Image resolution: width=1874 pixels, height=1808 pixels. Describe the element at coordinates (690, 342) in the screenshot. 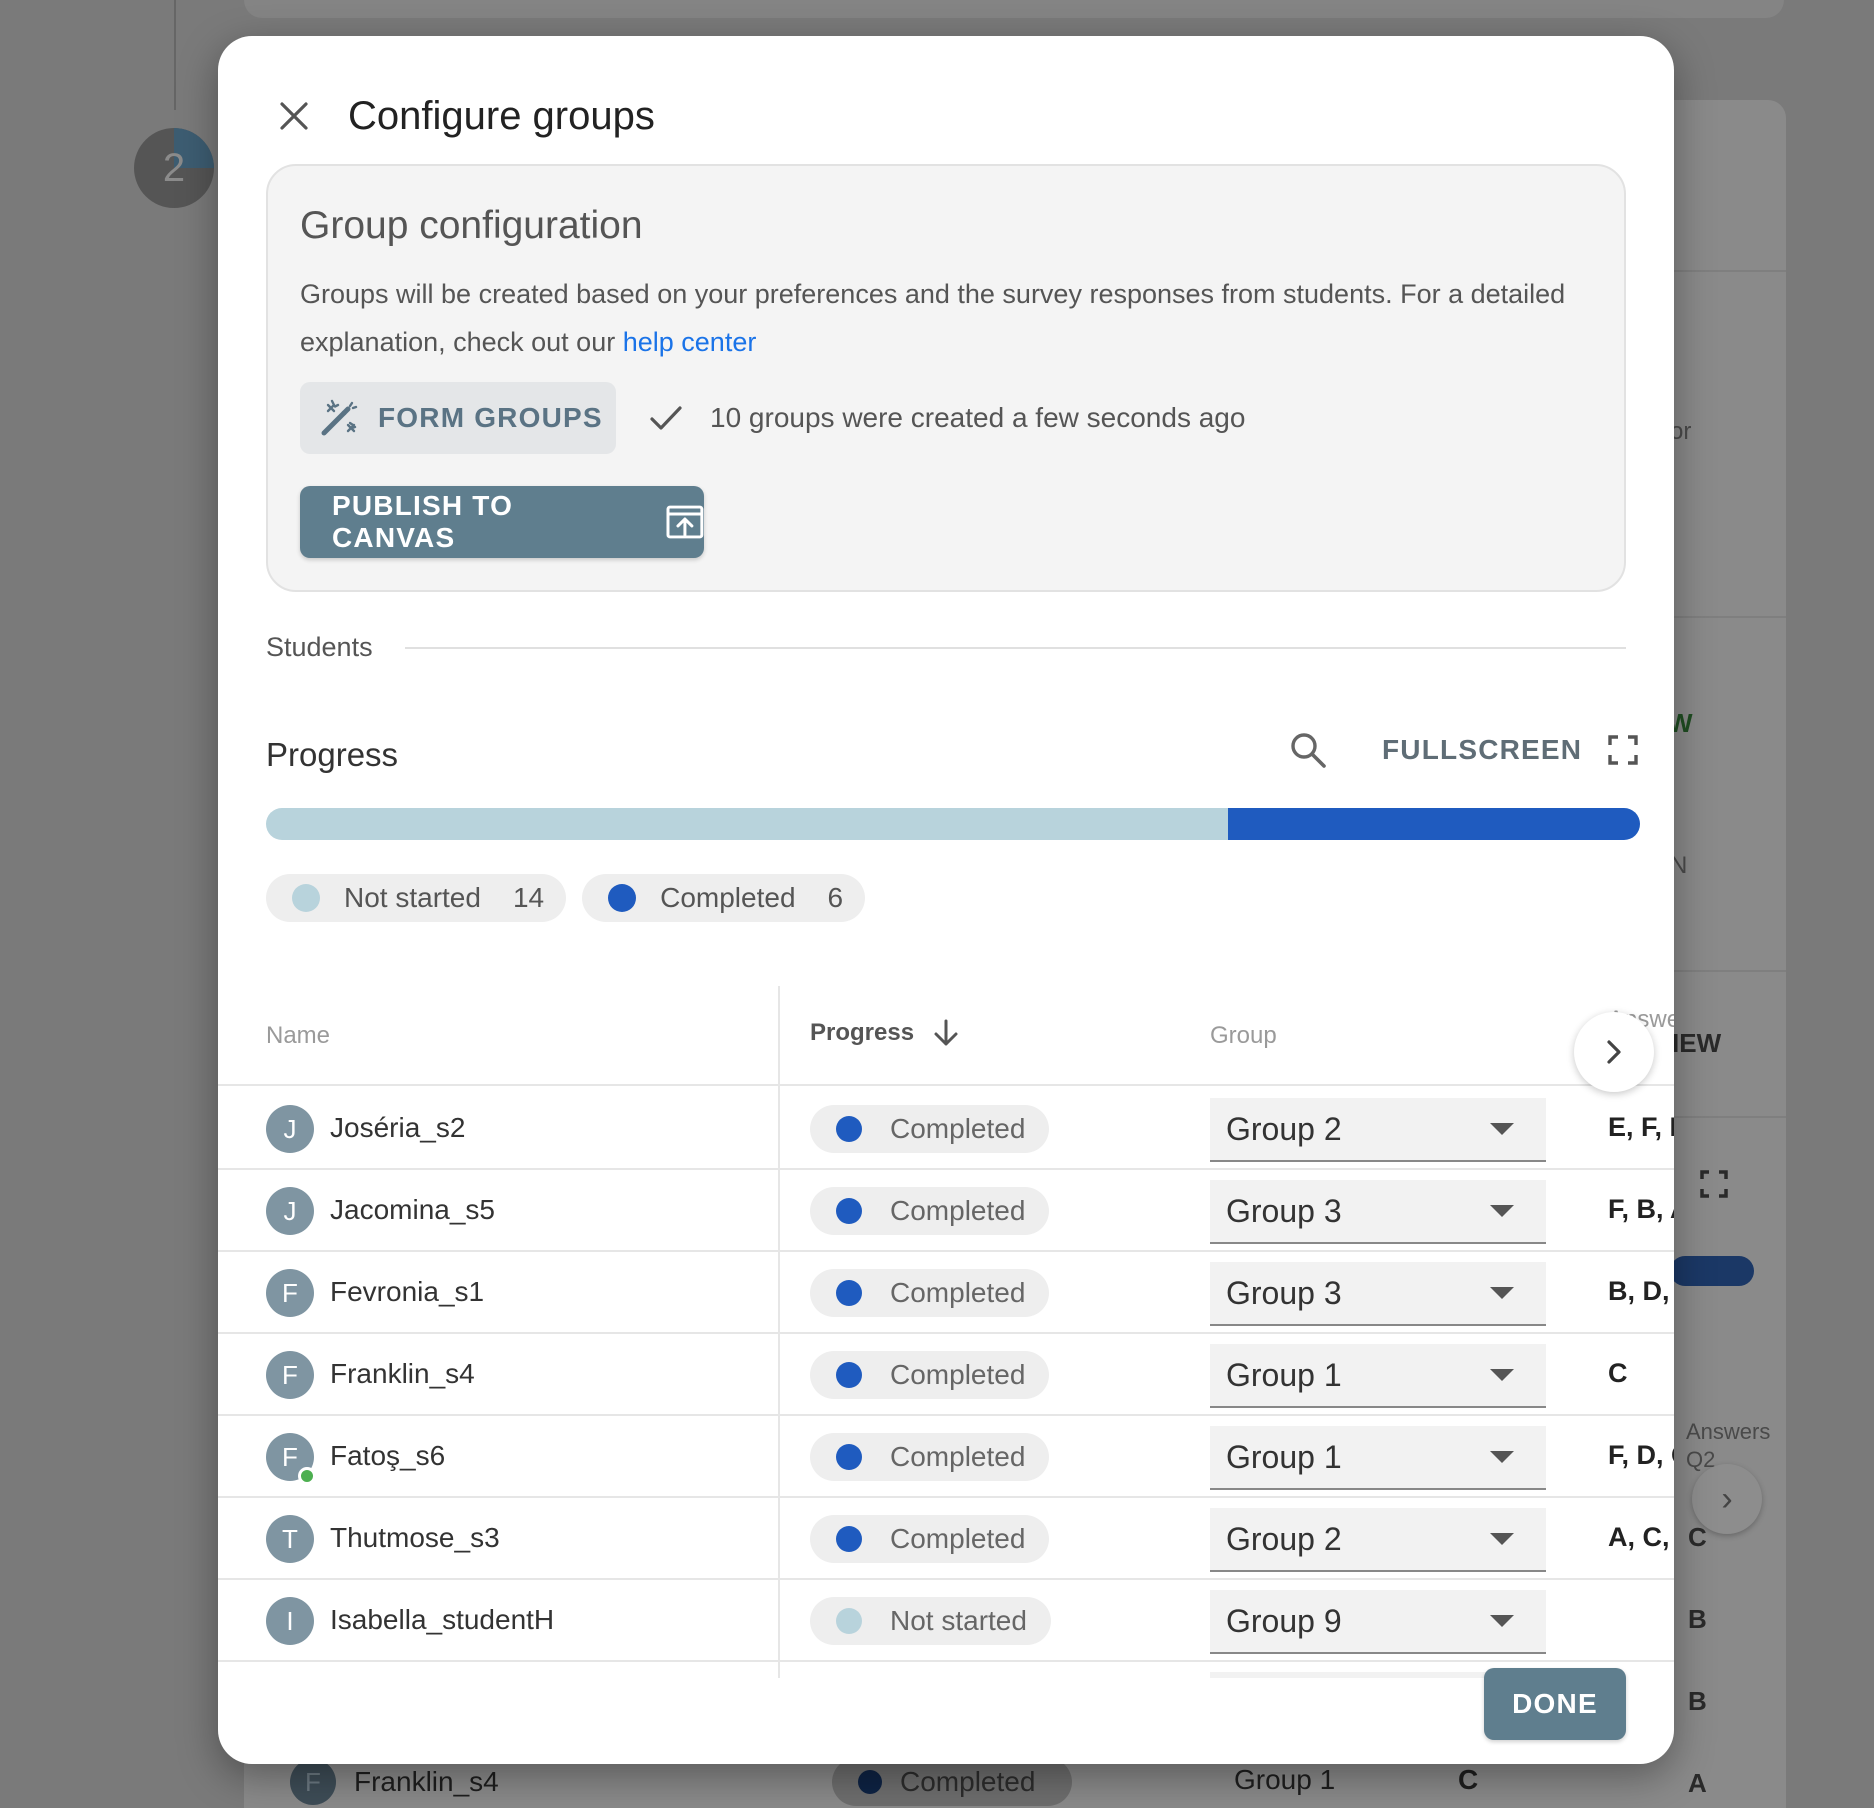

I see `help-center-link: help center` at that location.